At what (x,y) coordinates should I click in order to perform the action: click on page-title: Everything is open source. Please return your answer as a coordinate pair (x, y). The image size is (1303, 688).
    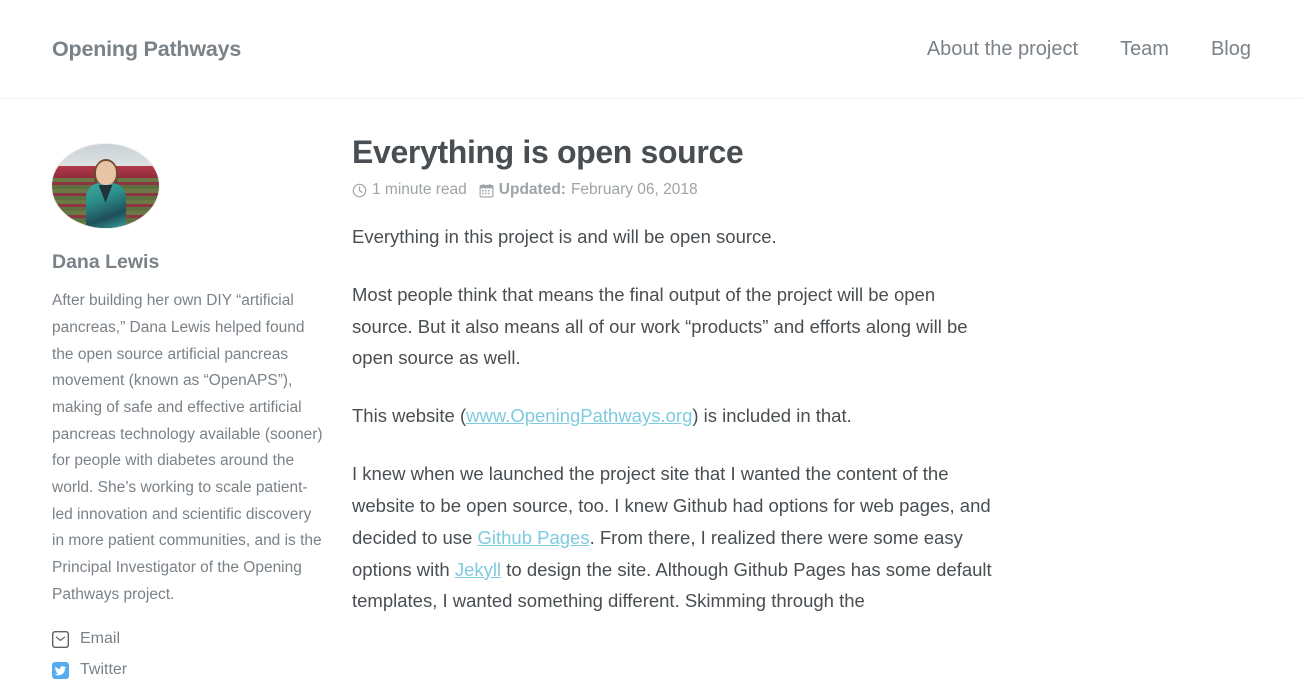
    Looking at the image, I should click on (548, 152).